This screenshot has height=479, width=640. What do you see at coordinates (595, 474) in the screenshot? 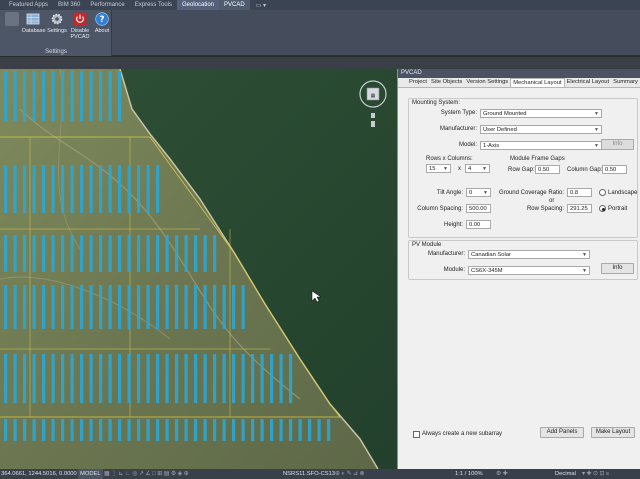
I see `customize-icons: ▾ ✚ ⊙ ⊡ ≡` at bounding box center [595, 474].